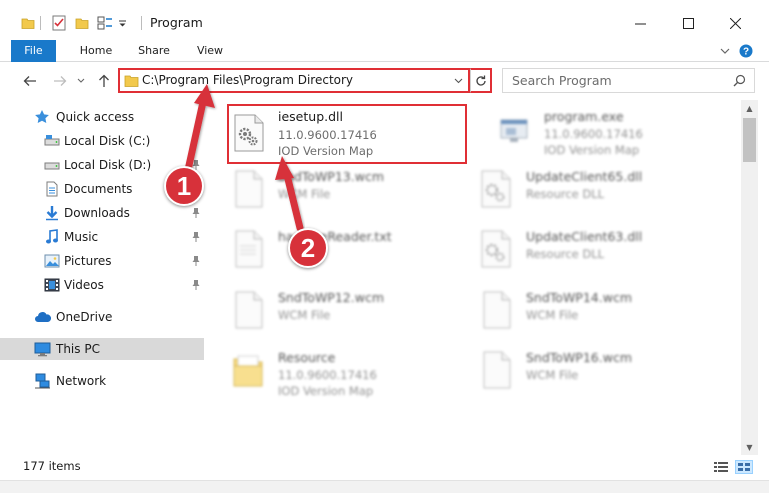 The width and height of the screenshot is (769, 493). What do you see at coordinates (575, 188) in the screenshot?
I see `file-tile-updateclient65-dll: UpdateClient65.dll Resource DLL` at bounding box center [575, 188].